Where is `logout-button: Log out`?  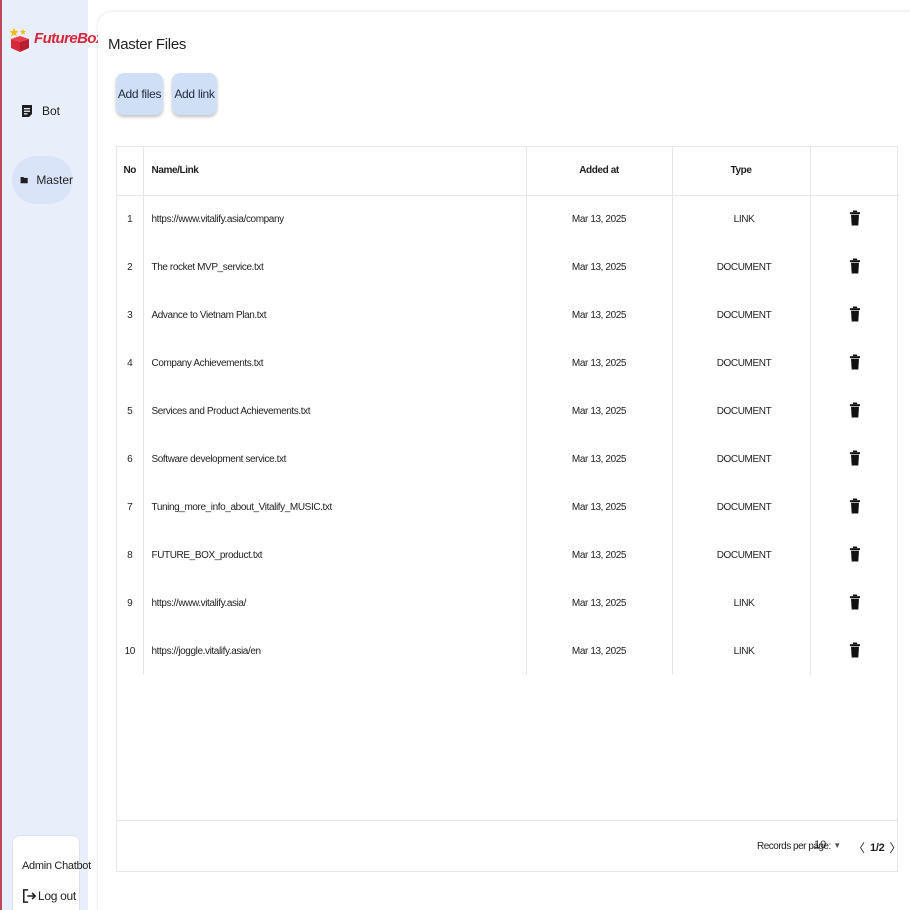
logout-button: Log out is located at coordinates (49, 896).